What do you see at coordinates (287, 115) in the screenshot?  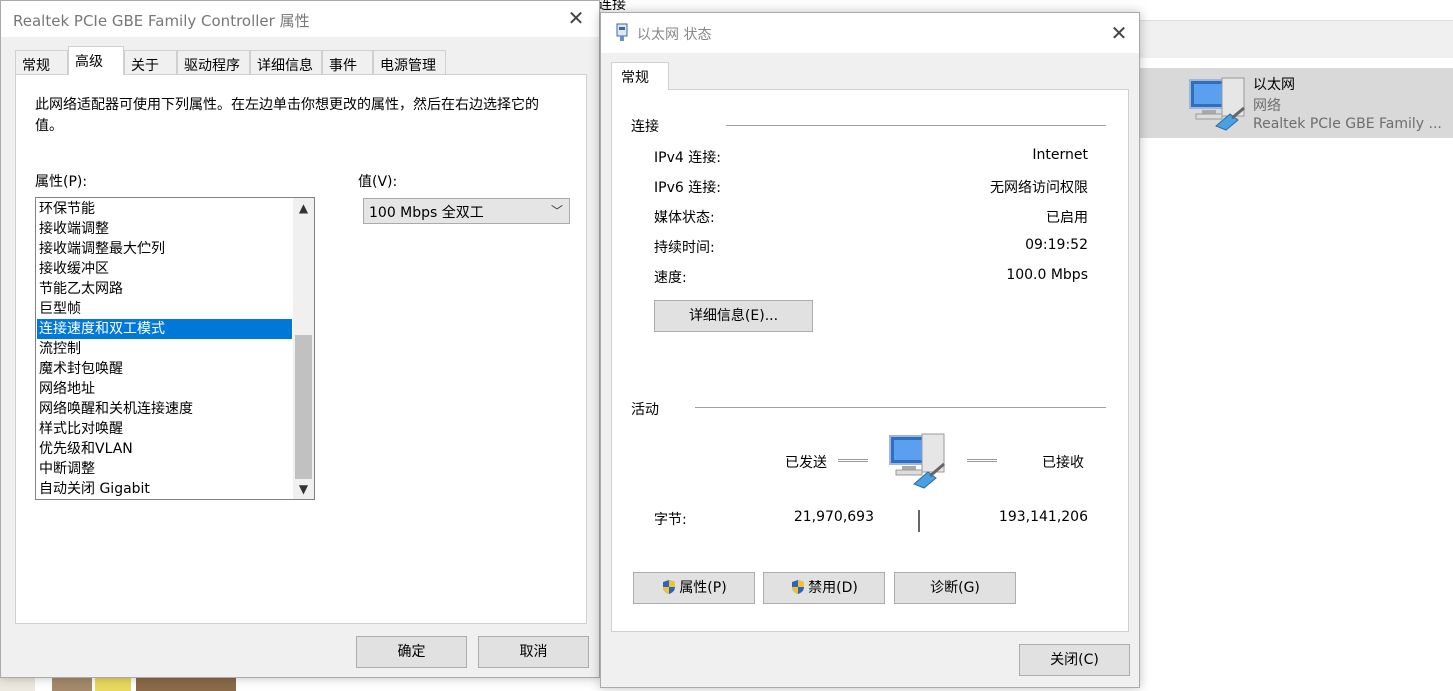 I see `description-text: 此网络适配器可使用下列属性。在左边单击你想更改的属性，然后在右边选择它的值。` at bounding box center [287, 115].